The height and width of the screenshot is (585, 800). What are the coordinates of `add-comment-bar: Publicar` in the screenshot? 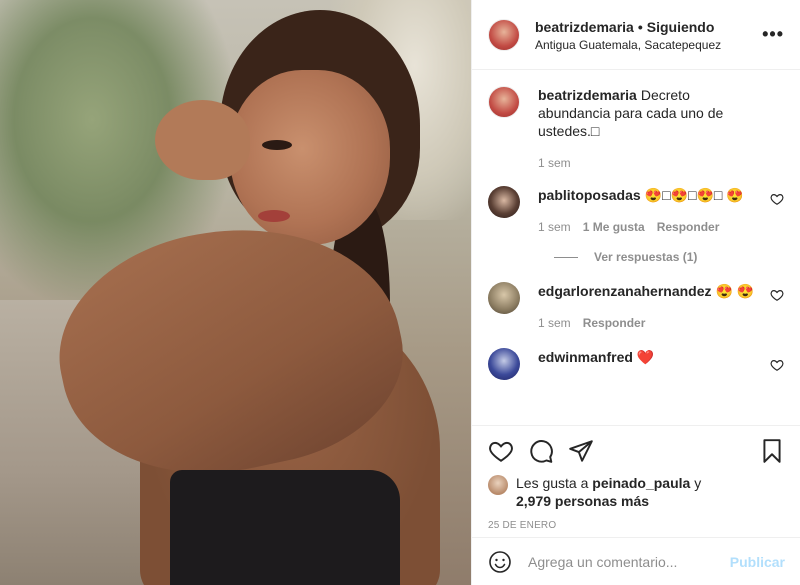 It's located at (636, 561).